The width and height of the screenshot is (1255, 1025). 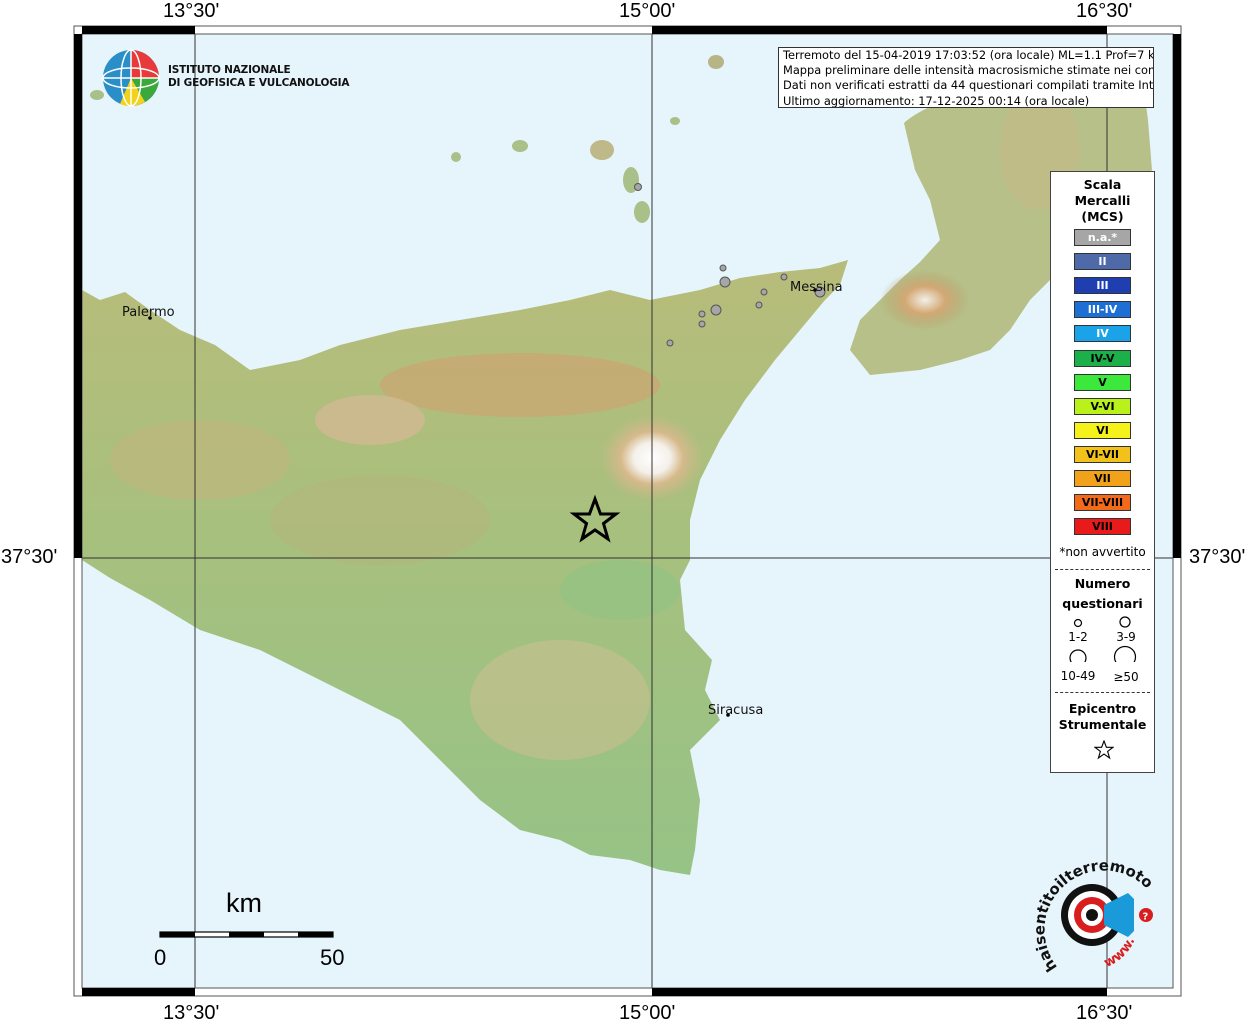 I want to click on scale-min: 0, so click(x=160, y=957).